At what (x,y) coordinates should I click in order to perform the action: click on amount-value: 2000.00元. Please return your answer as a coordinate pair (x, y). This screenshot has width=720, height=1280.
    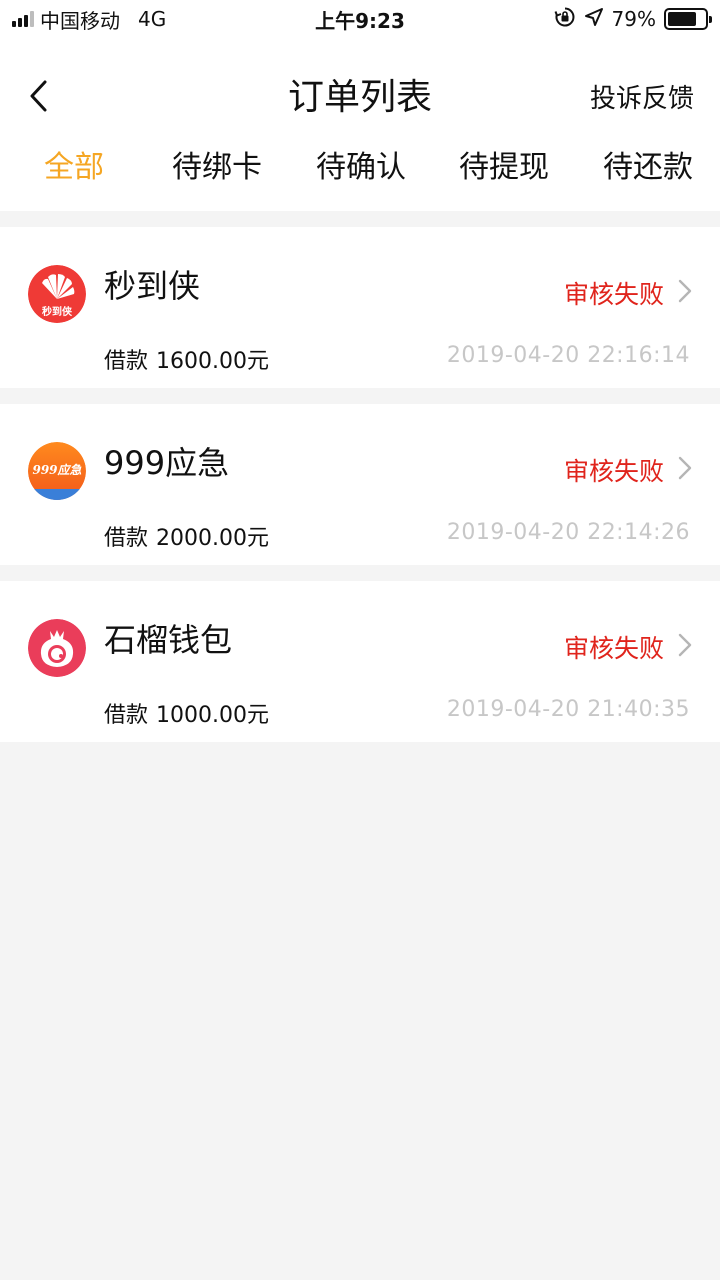
    Looking at the image, I should click on (212, 538).